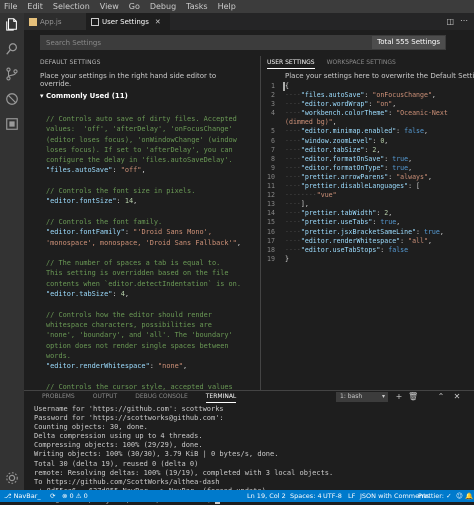  I want to click on smiley-icon: ☺, so click(459, 496).